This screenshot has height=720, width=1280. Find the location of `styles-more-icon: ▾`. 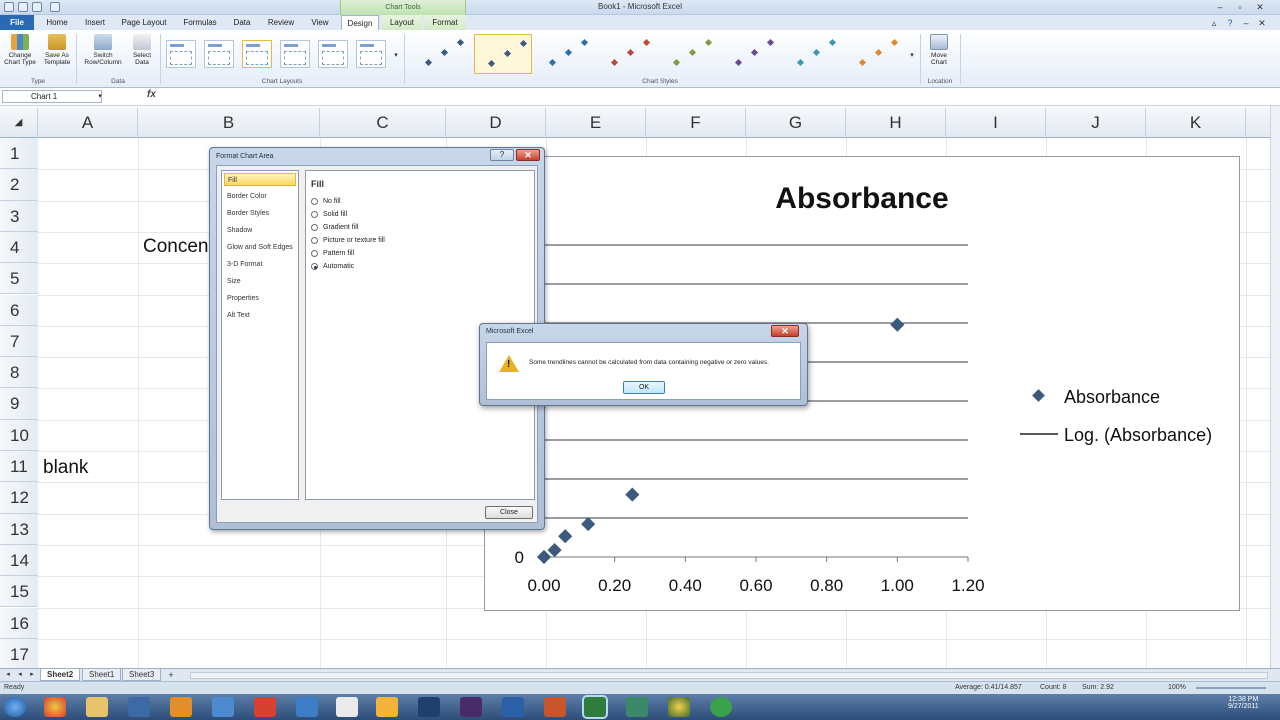

styles-more-icon: ▾ is located at coordinates (912, 56).